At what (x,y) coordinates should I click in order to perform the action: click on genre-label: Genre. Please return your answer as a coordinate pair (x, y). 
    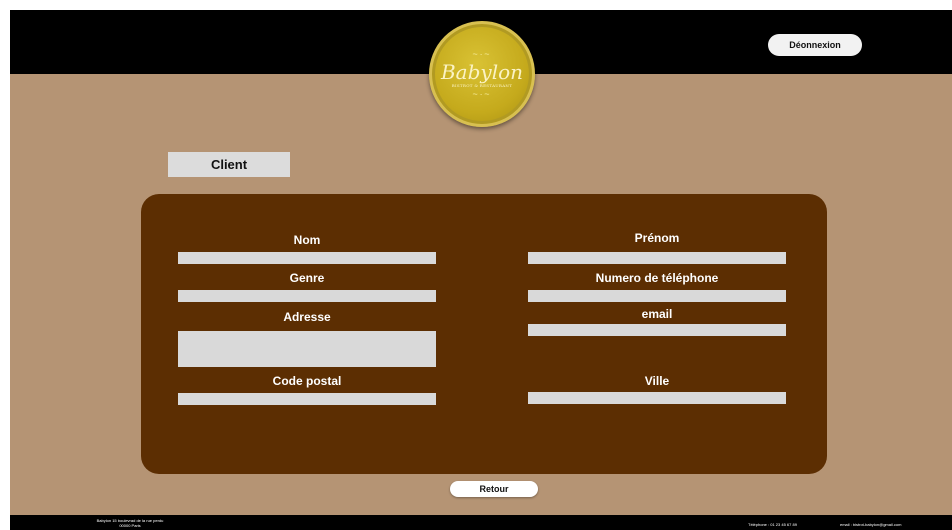
    Looking at the image, I should click on (307, 278).